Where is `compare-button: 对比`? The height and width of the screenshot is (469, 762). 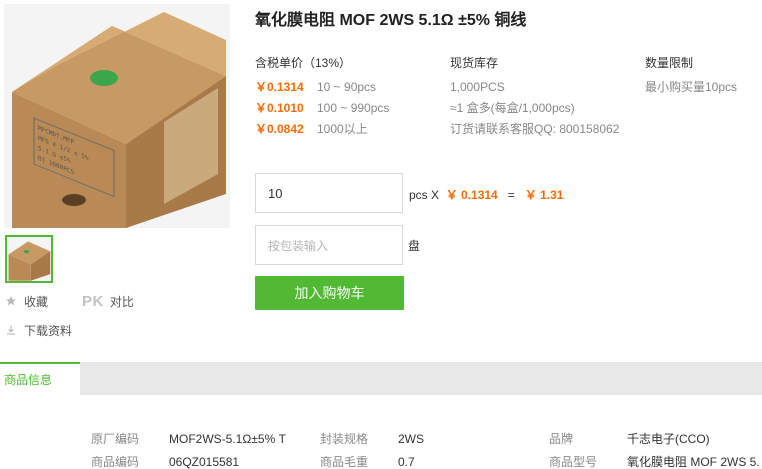
compare-button: 对比 is located at coordinates (122, 301).